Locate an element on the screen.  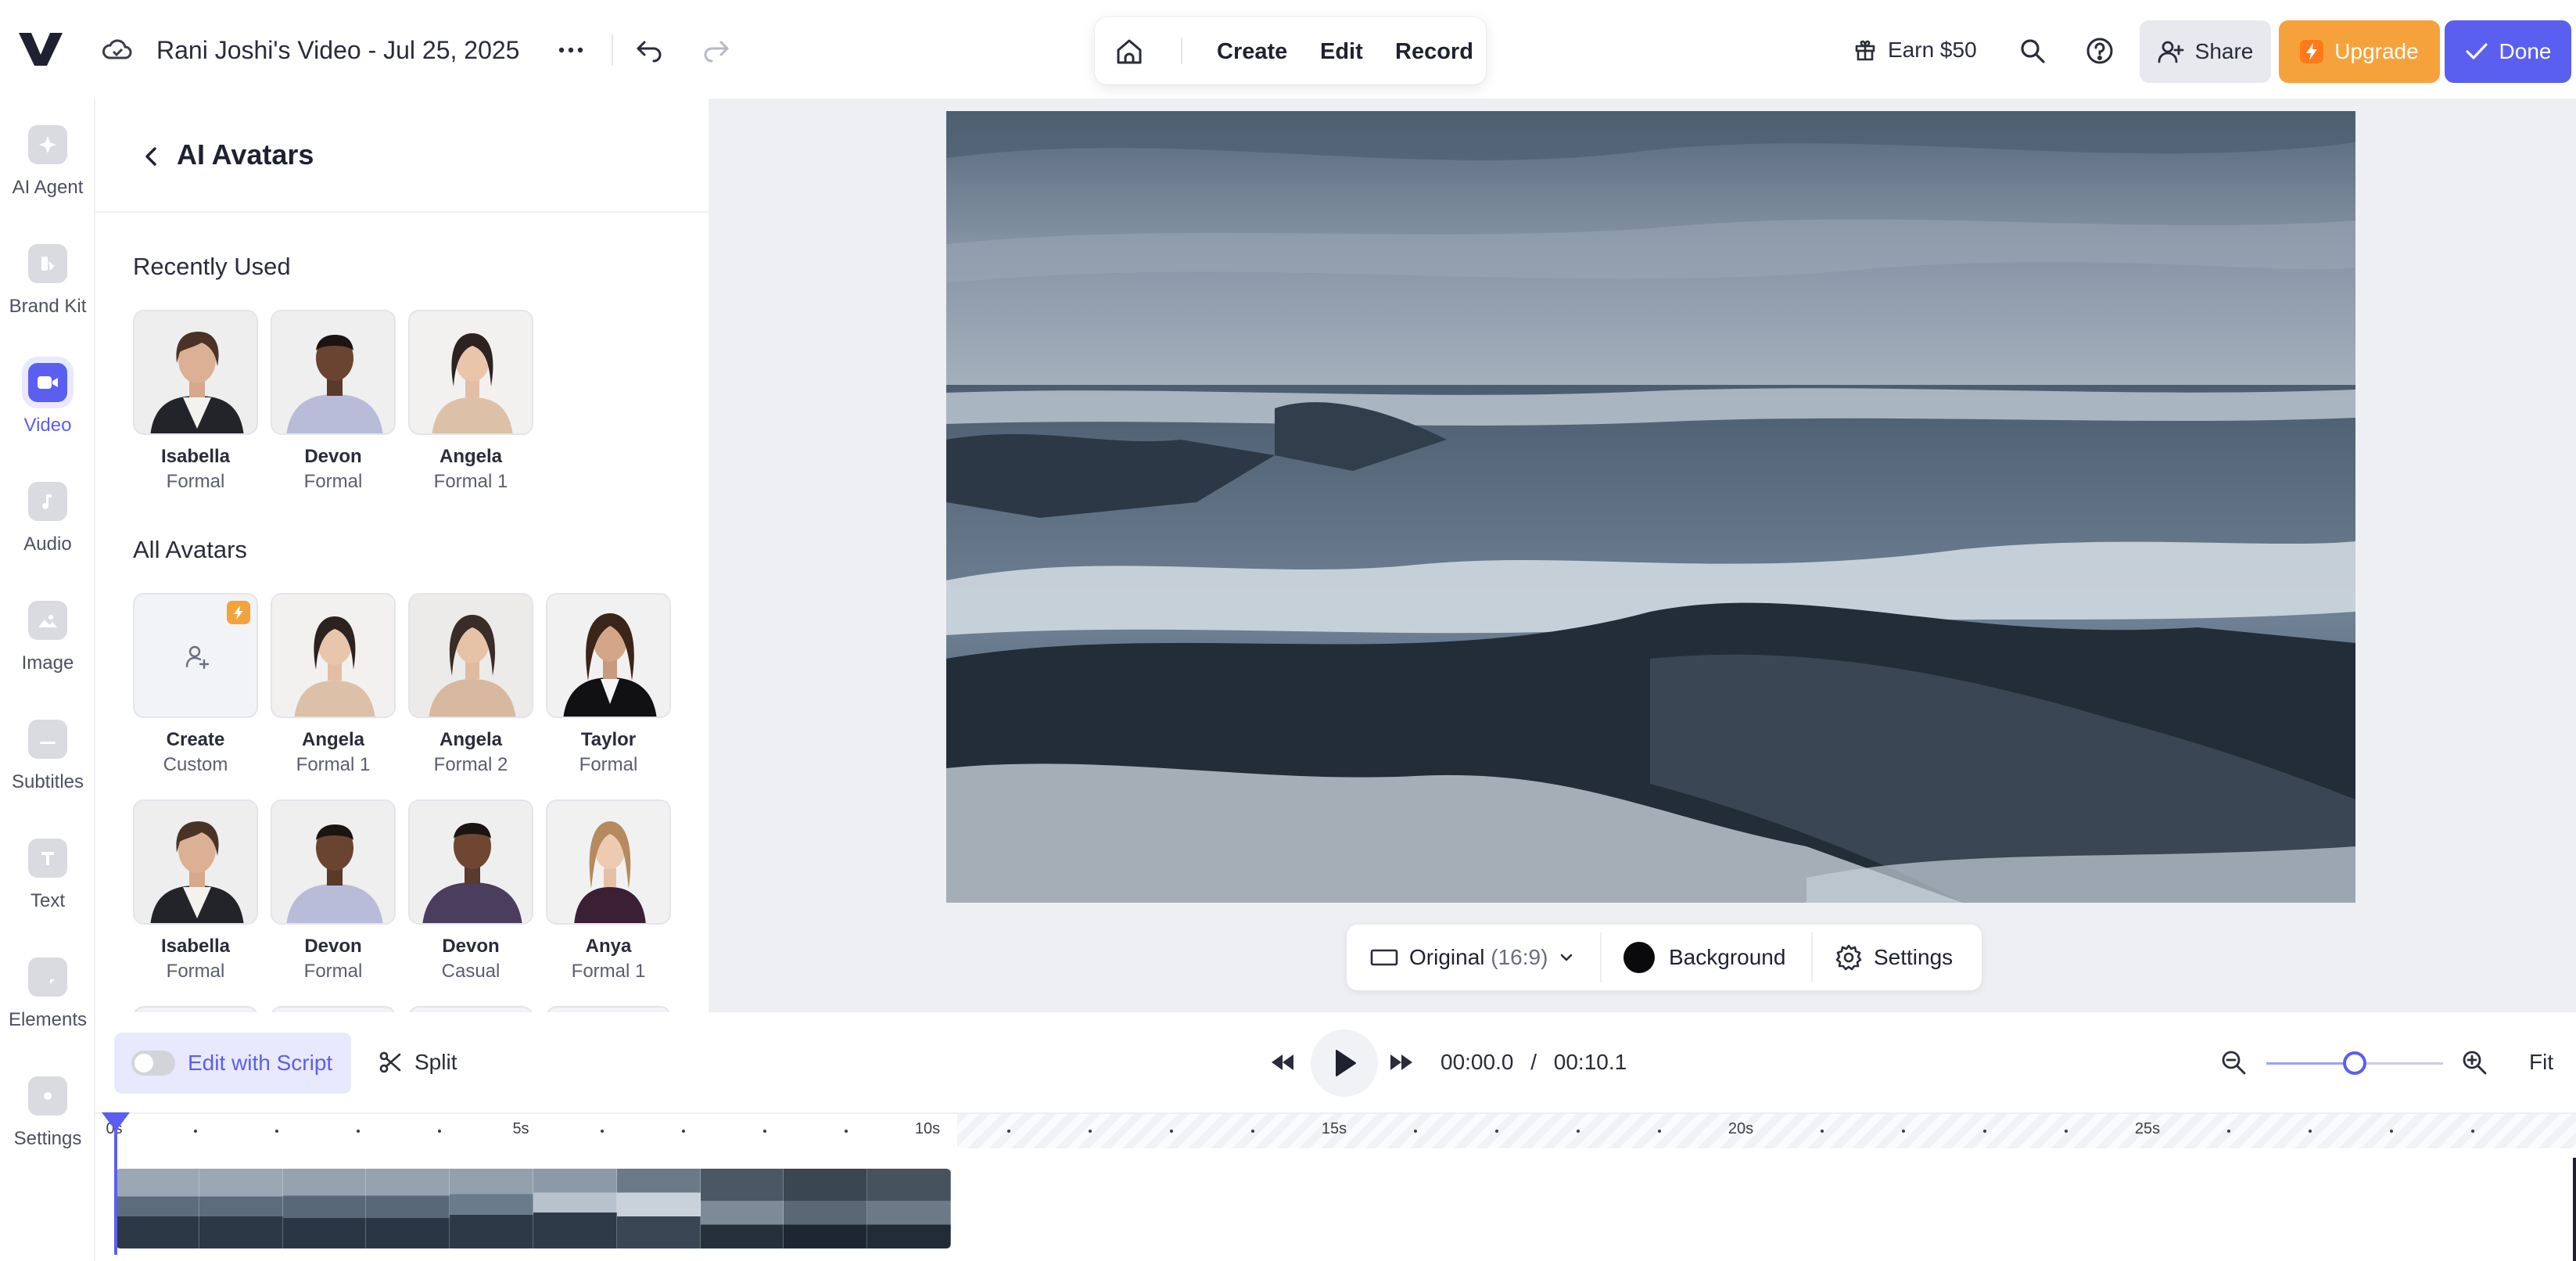
undo-icon is located at coordinates (649, 50).